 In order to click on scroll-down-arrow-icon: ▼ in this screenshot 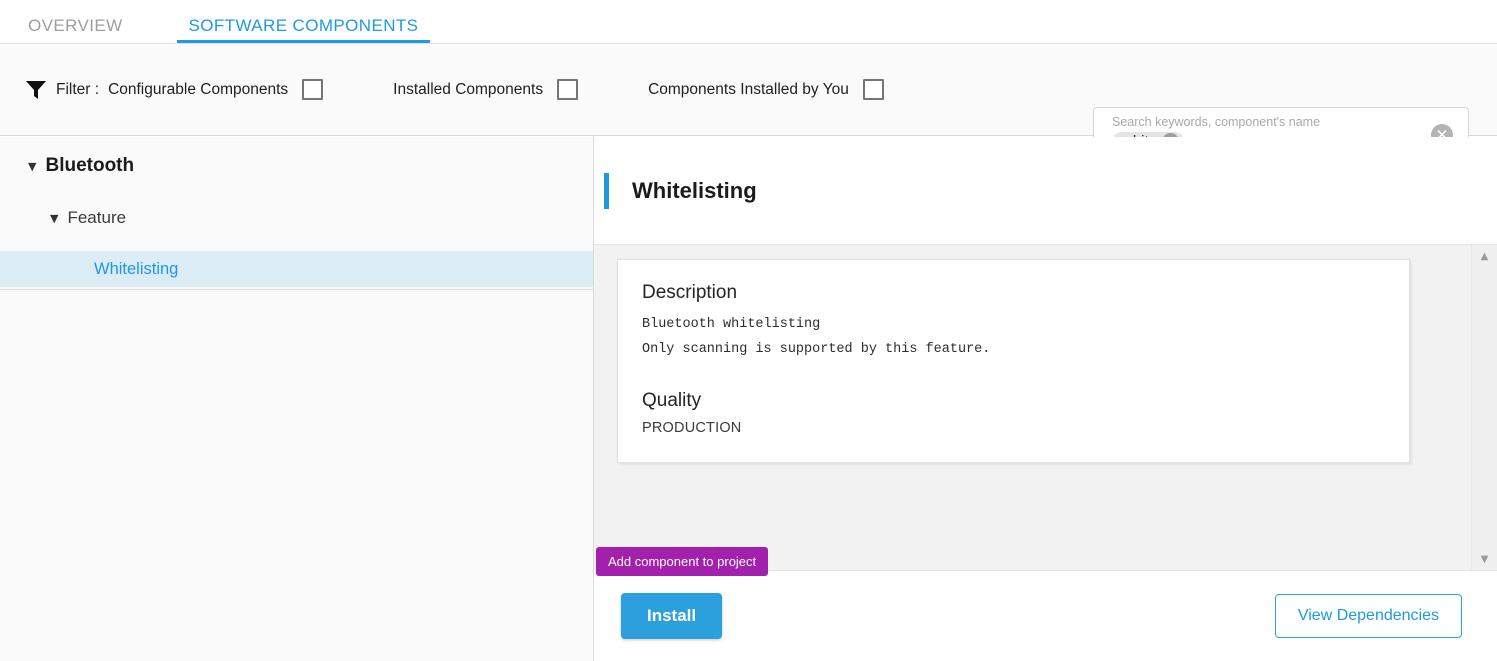, I will do `click(1484, 559)`.